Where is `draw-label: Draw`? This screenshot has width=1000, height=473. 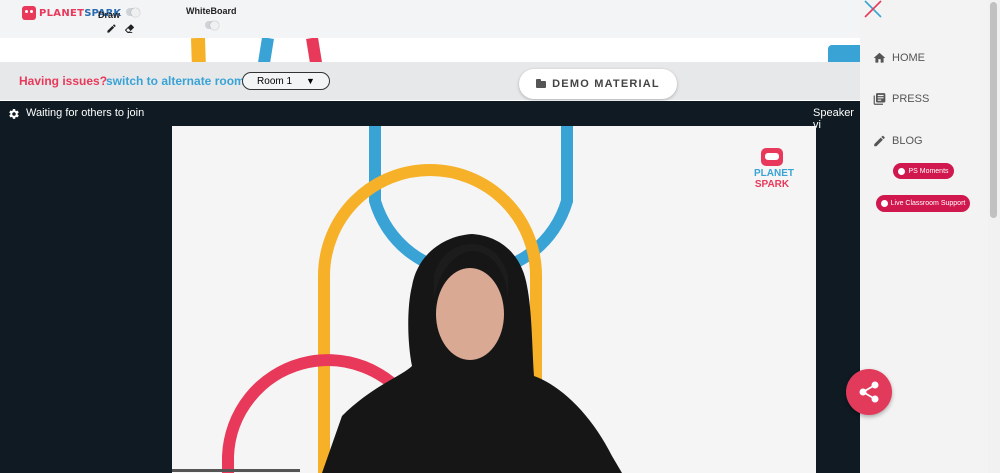
draw-label: Draw is located at coordinates (109, 15).